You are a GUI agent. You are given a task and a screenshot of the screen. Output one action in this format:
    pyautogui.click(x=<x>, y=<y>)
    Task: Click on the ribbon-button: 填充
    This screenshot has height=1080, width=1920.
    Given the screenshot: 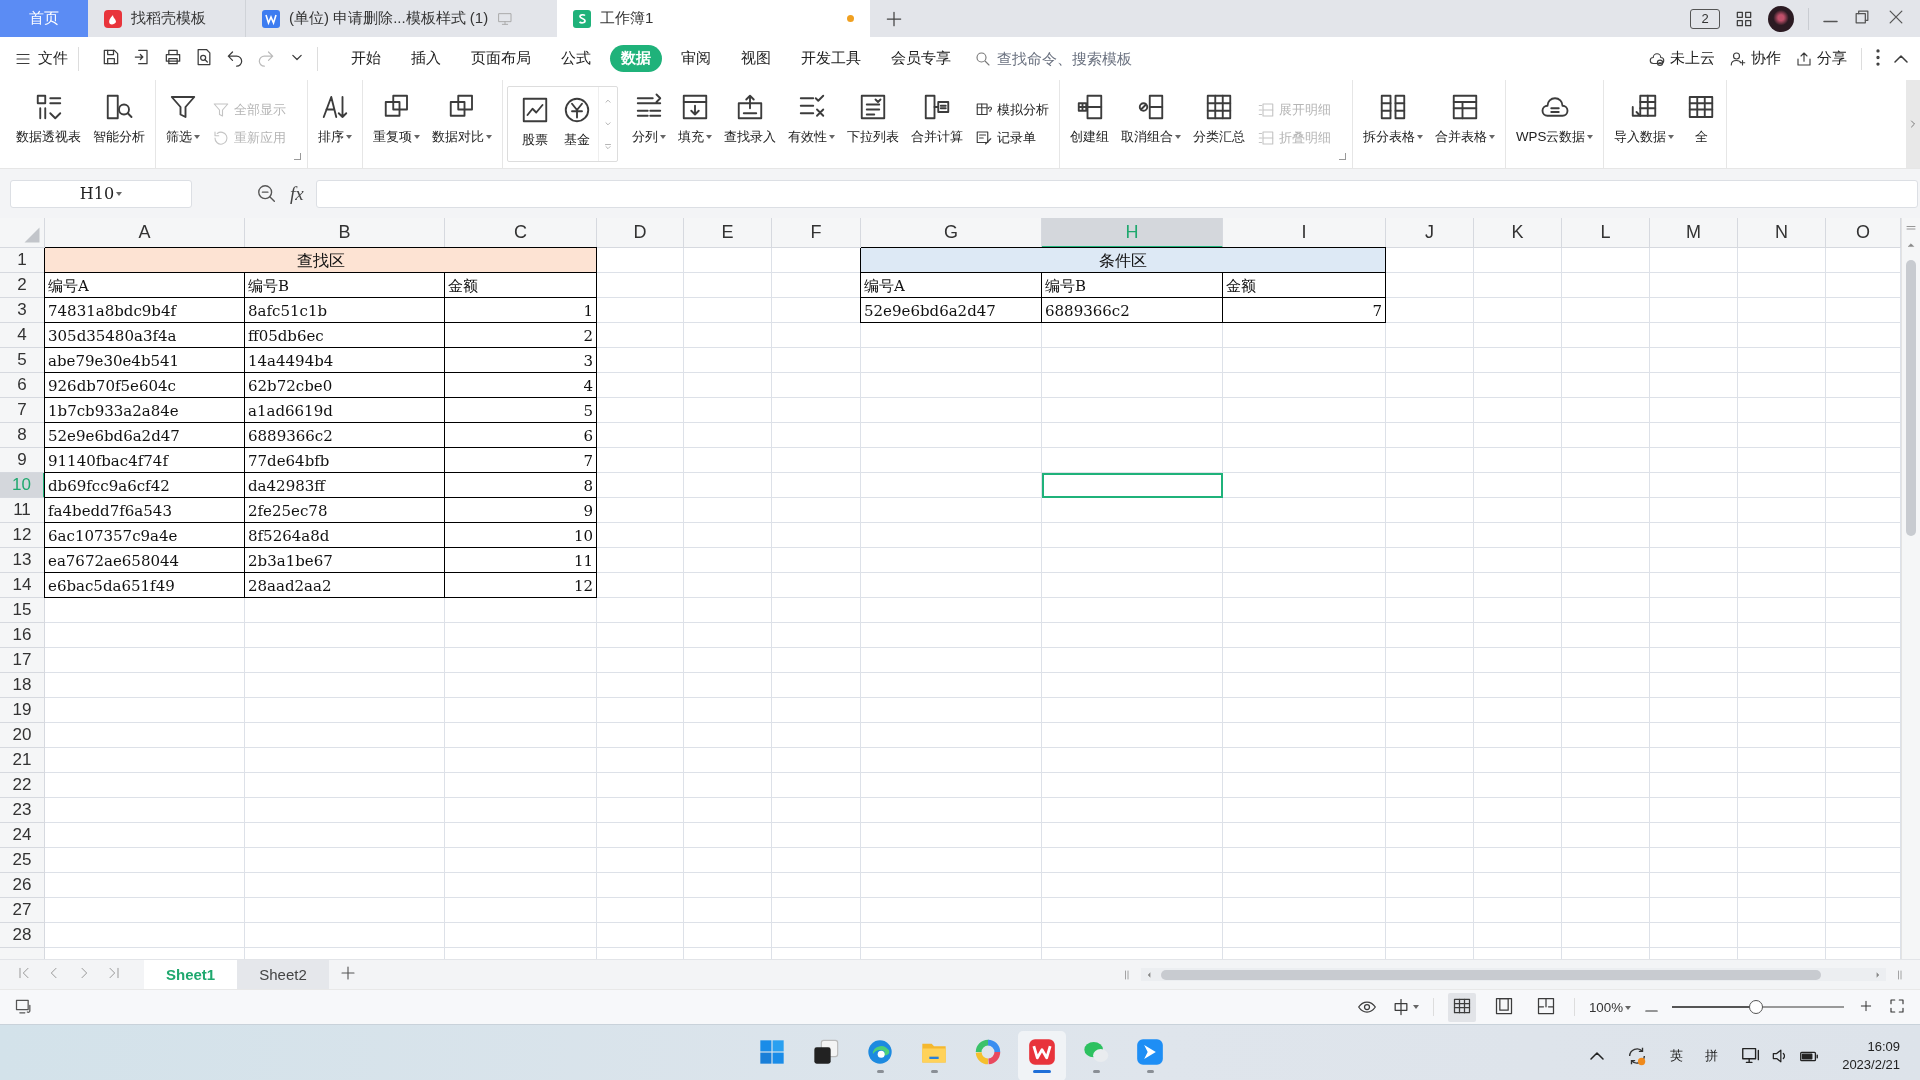 What is the action you would take?
    pyautogui.click(x=695, y=124)
    